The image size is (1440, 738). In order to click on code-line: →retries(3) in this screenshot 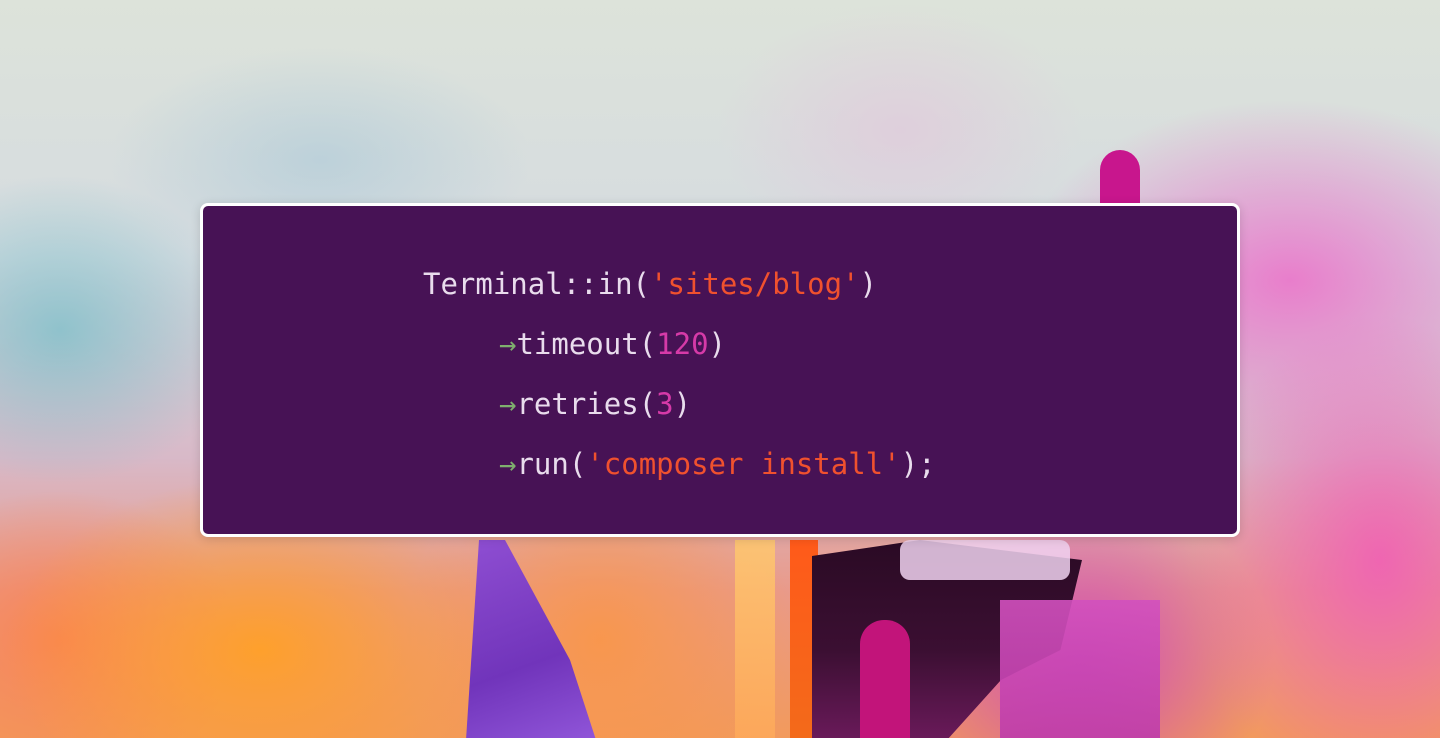, I will do `click(679, 404)`.